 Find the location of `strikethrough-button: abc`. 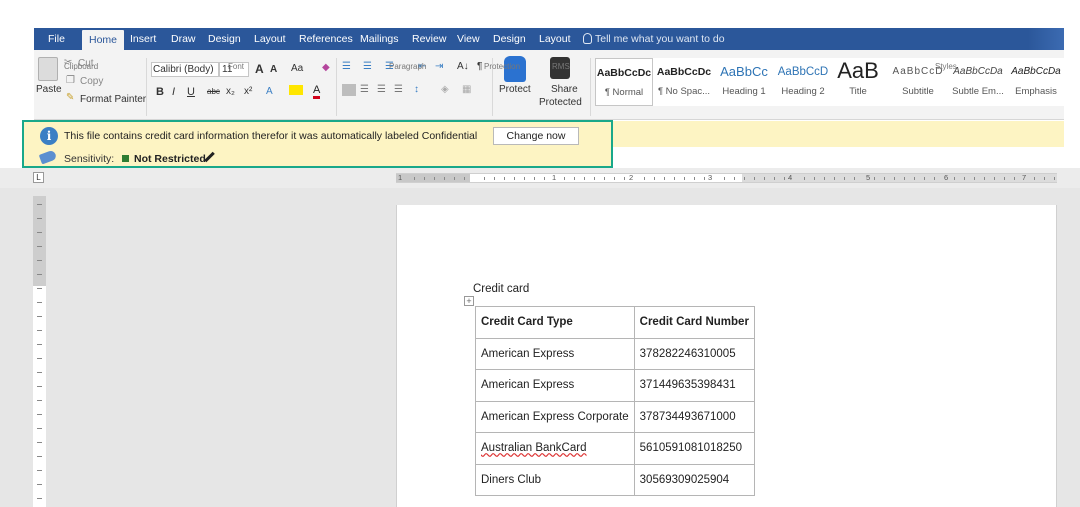

strikethrough-button: abc is located at coordinates (213, 91).